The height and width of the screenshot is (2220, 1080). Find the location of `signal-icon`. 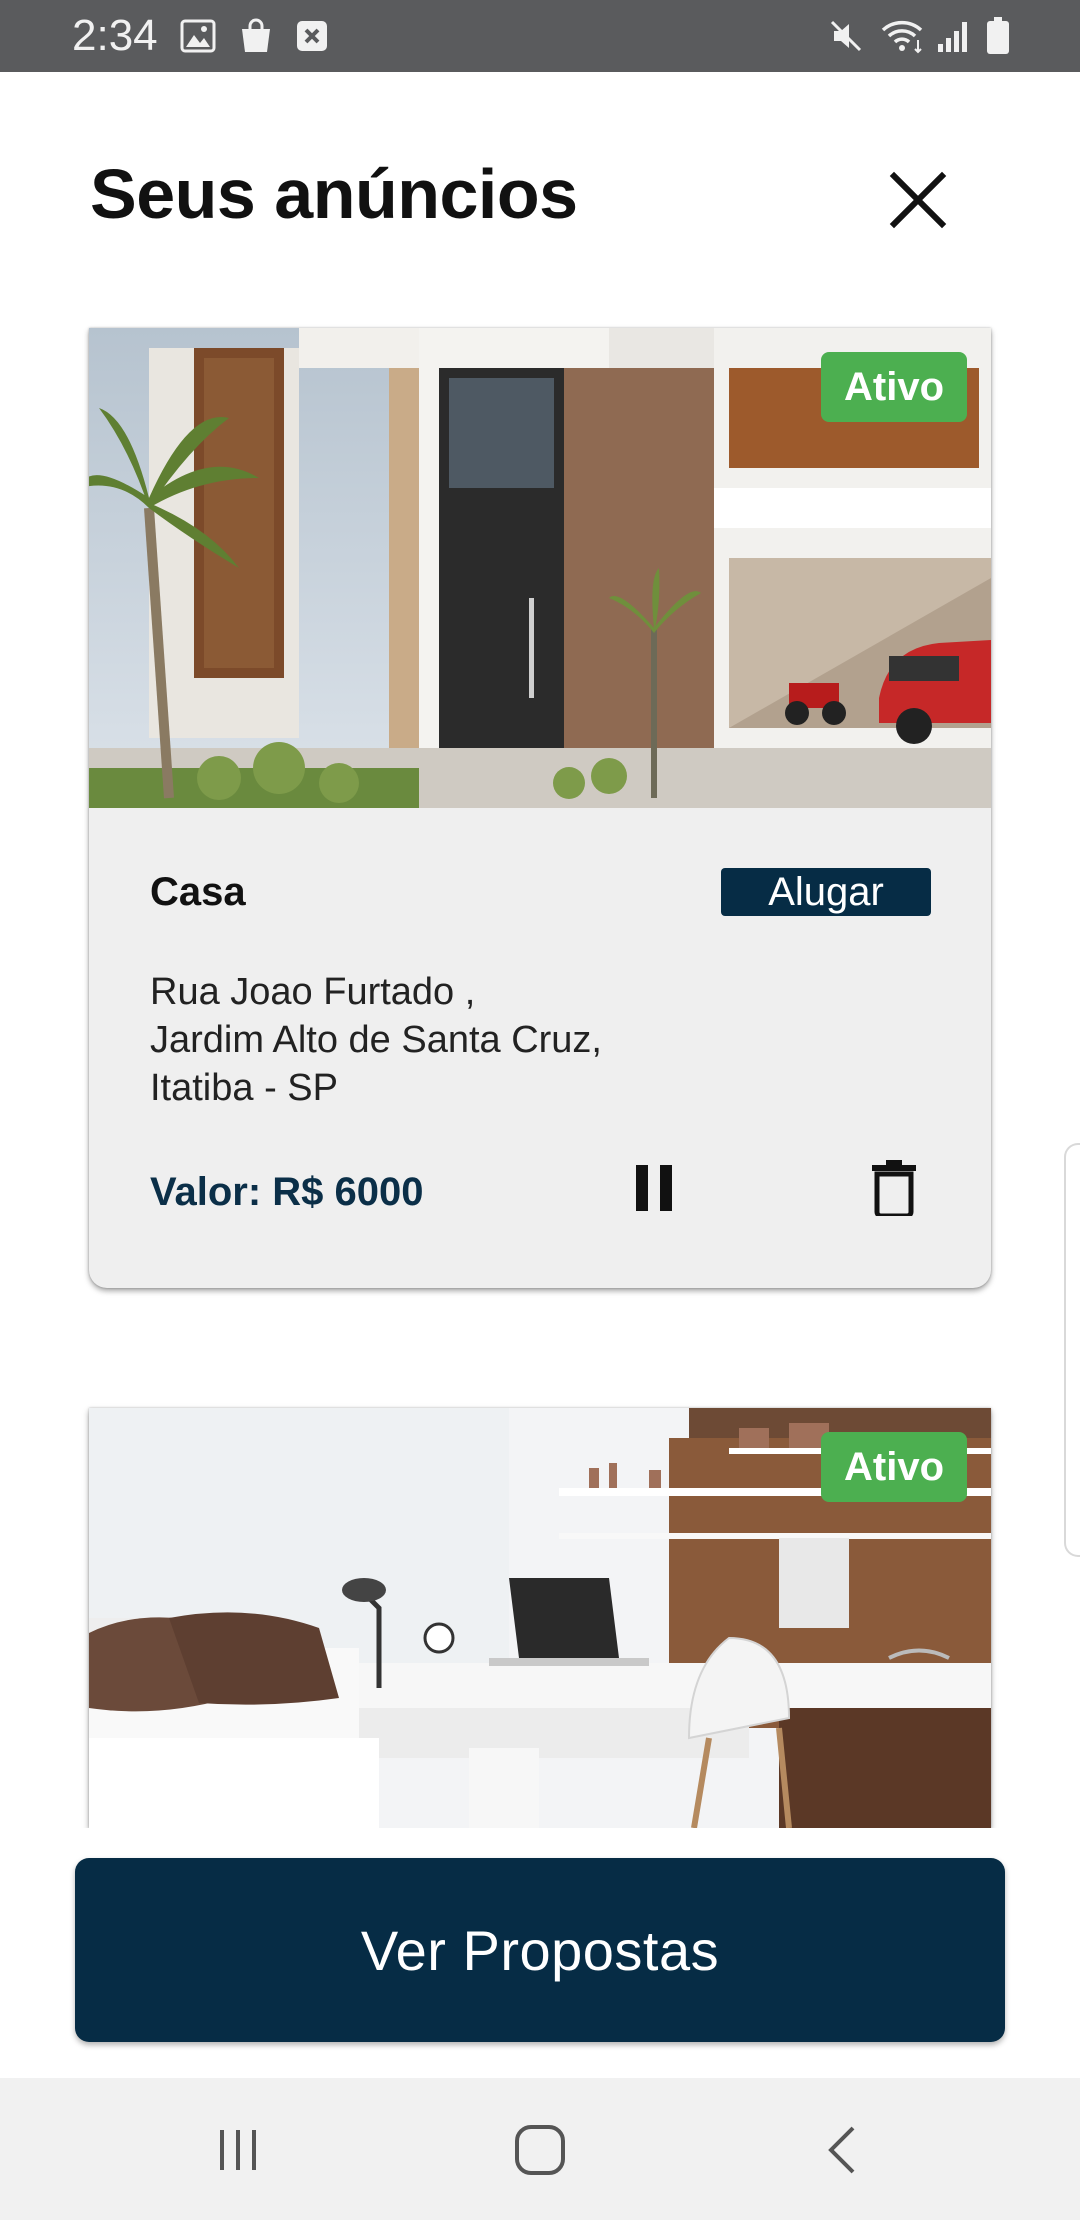

signal-icon is located at coordinates (954, 36).